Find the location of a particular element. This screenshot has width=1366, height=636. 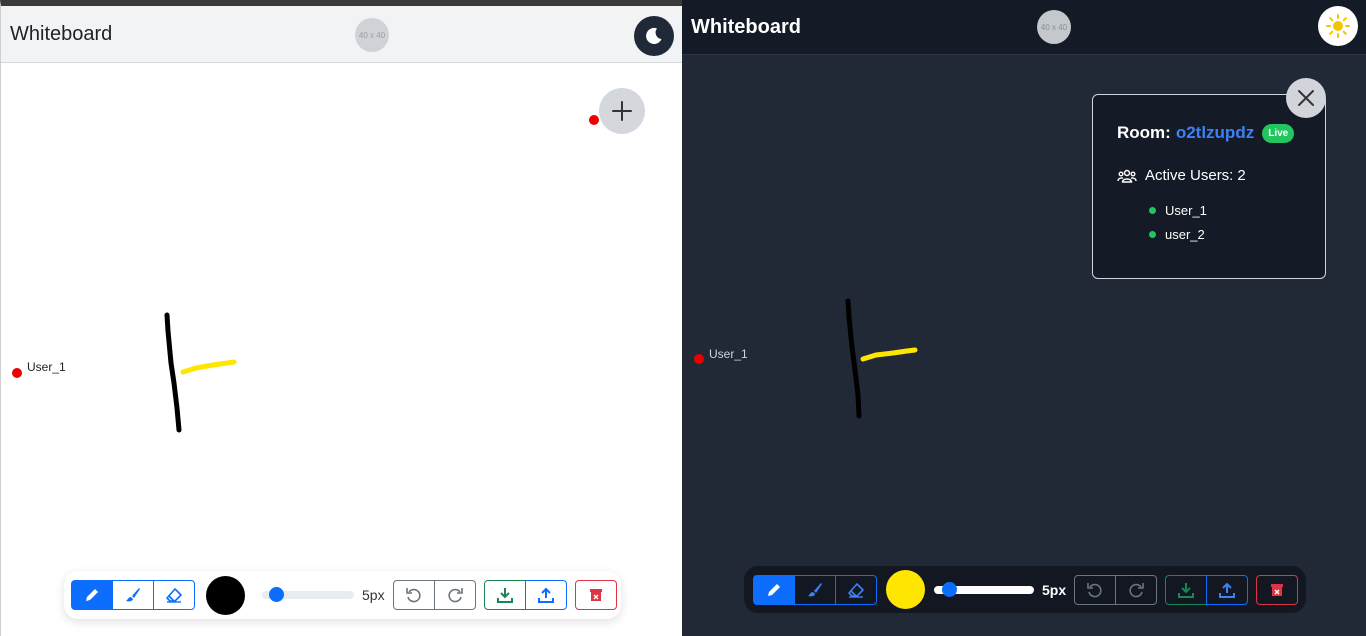

user-list-item: user_2 is located at coordinates (1237, 234).